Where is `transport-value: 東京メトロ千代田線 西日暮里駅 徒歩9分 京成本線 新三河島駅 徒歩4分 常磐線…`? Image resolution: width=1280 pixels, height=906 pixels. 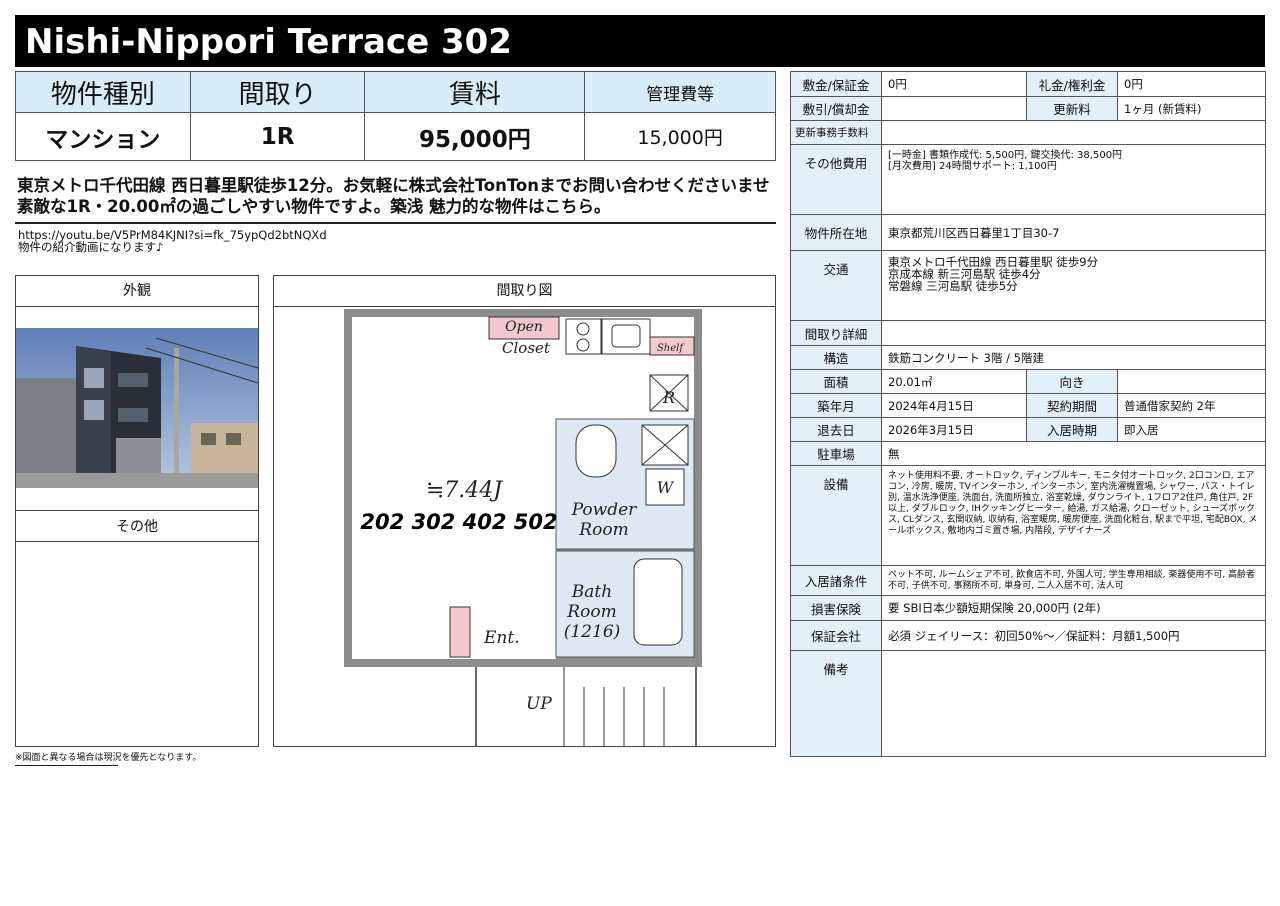
transport-value: 東京メトロ千代田線 西日暮里駅 徒歩9分 京成本線 新三河島駅 徒歩4分 常磐線… is located at coordinates (1073, 285).